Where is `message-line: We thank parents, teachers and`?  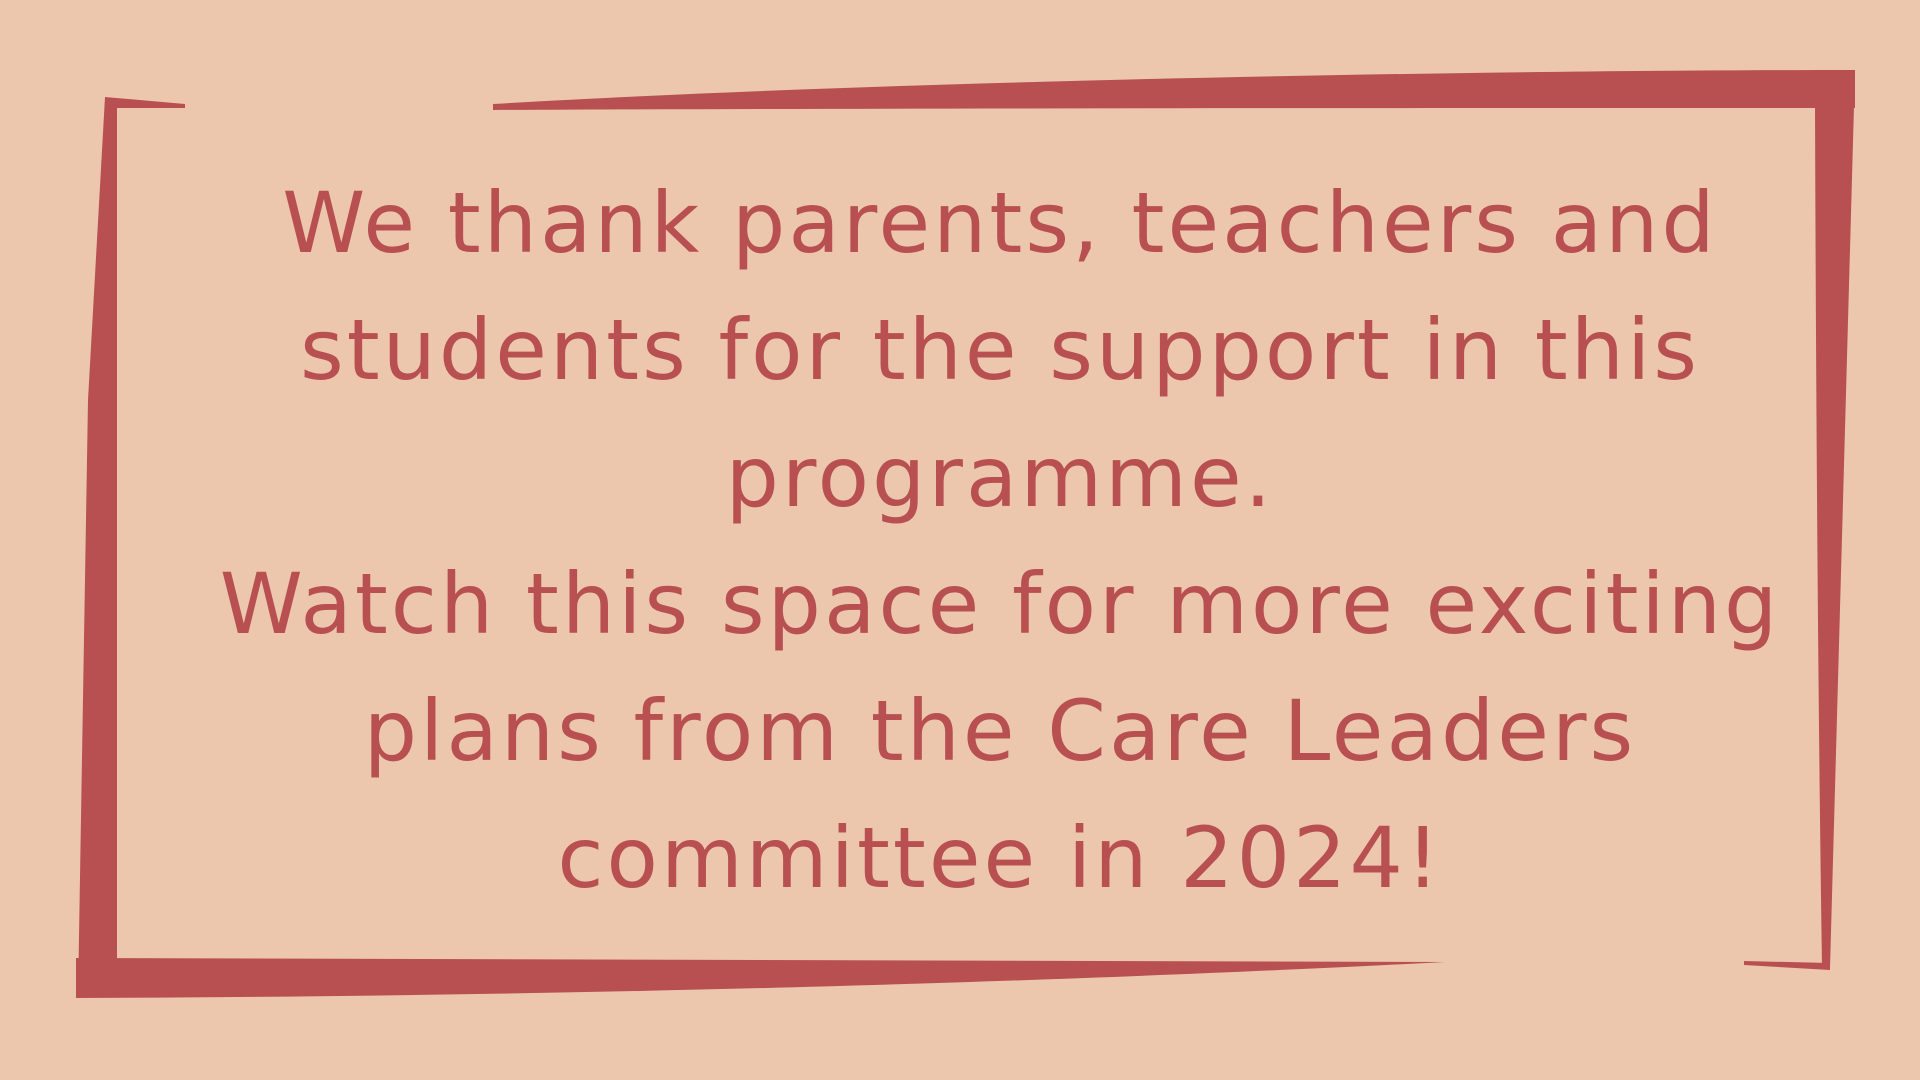 message-line: We thank parents, teachers and is located at coordinates (1000, 223).